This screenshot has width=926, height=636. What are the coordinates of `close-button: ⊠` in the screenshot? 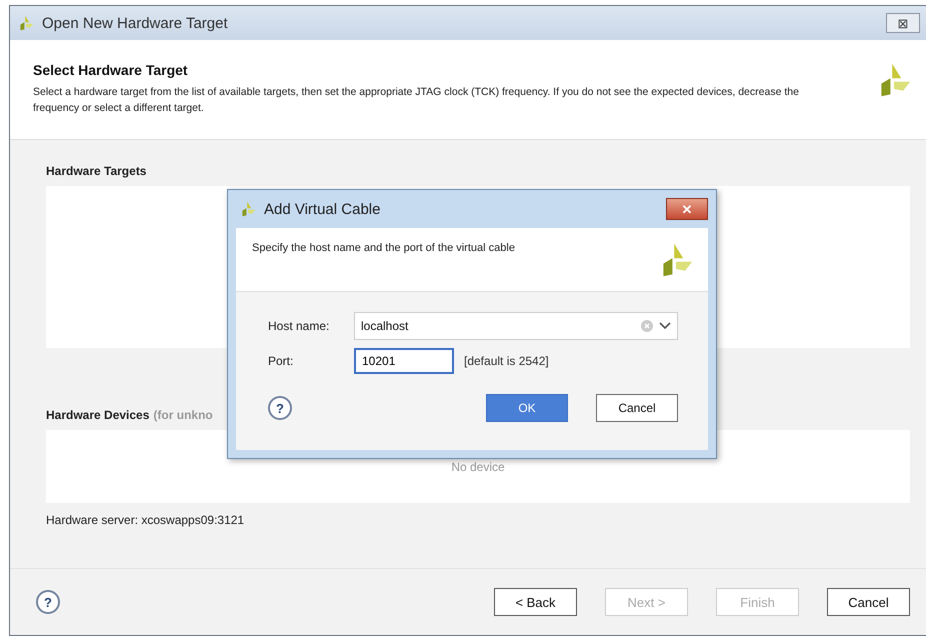 It's located at (903, 23).